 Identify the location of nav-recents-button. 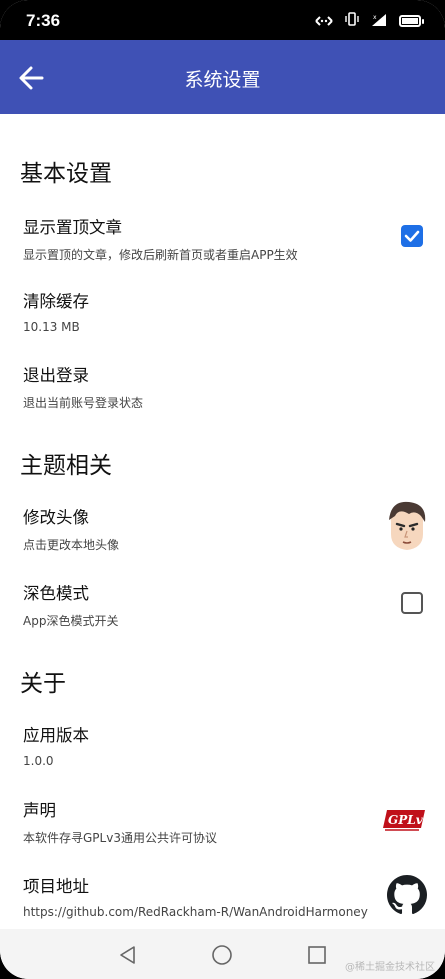
(317, 955).